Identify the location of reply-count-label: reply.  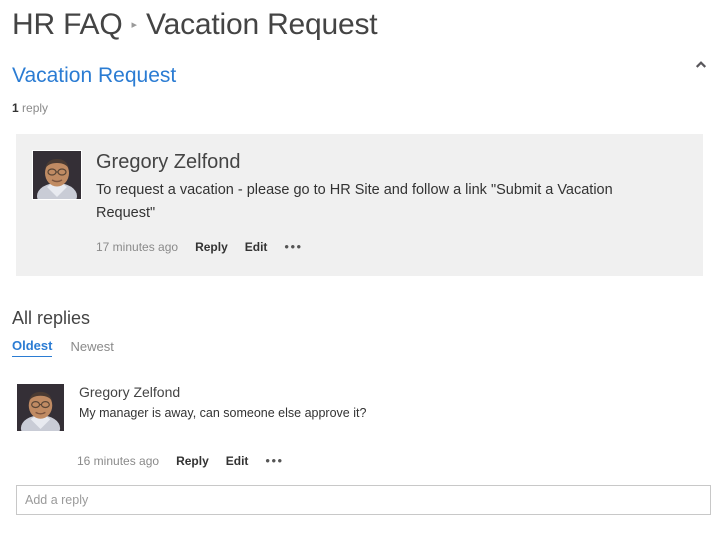
(33, 108).